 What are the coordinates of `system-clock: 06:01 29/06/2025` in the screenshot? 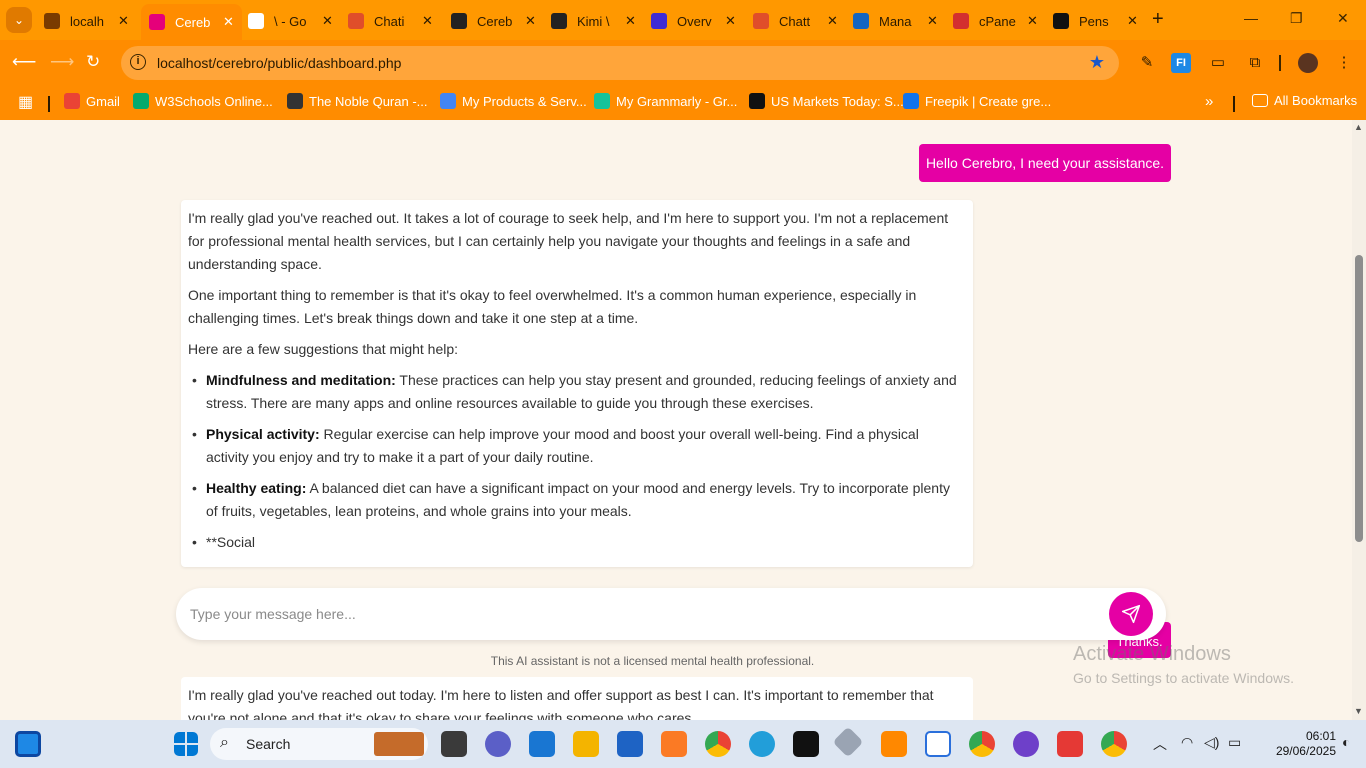 It's located at (1296, 744).